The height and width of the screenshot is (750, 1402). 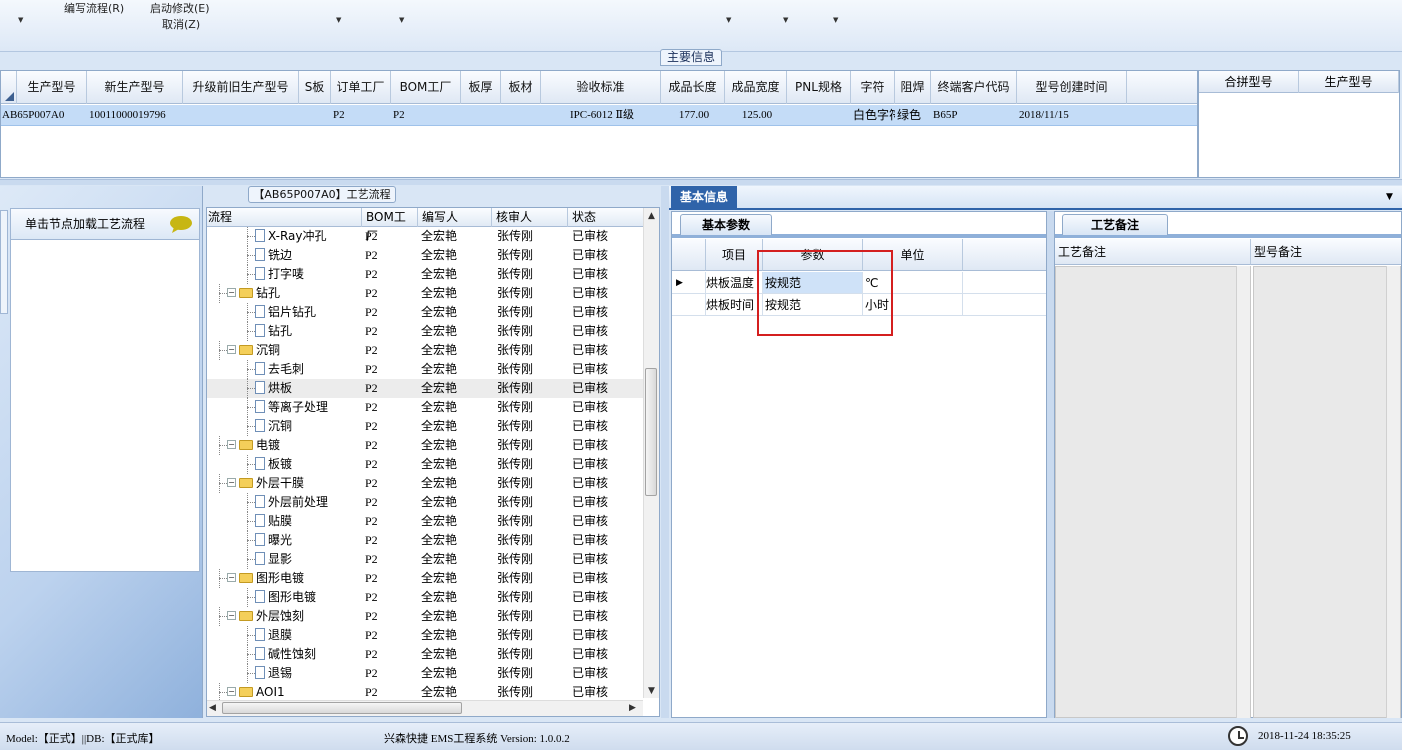 I want to click on col-header: 验收标准, so click(x=601, y=87).